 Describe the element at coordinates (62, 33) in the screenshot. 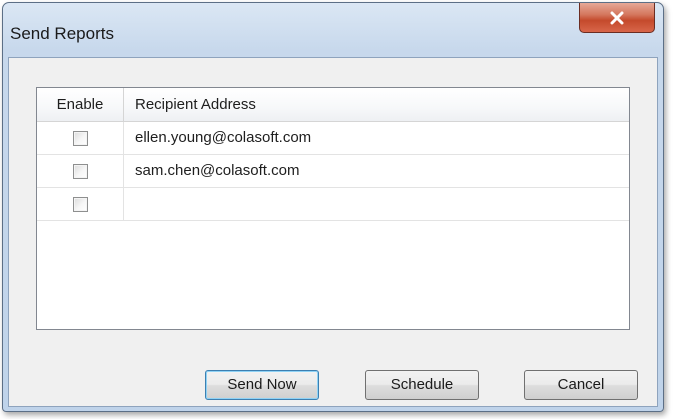

I see `dialog-title: Send Reports` at that location.